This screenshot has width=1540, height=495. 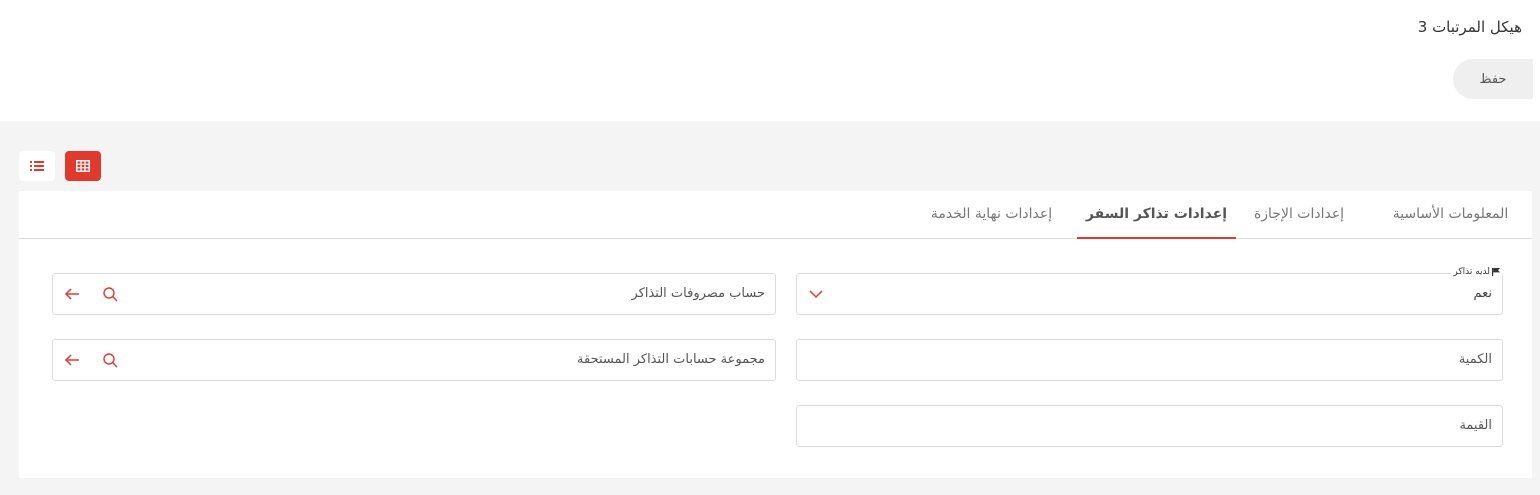 I want to click on grid-icon, so click(x=83, y=166).